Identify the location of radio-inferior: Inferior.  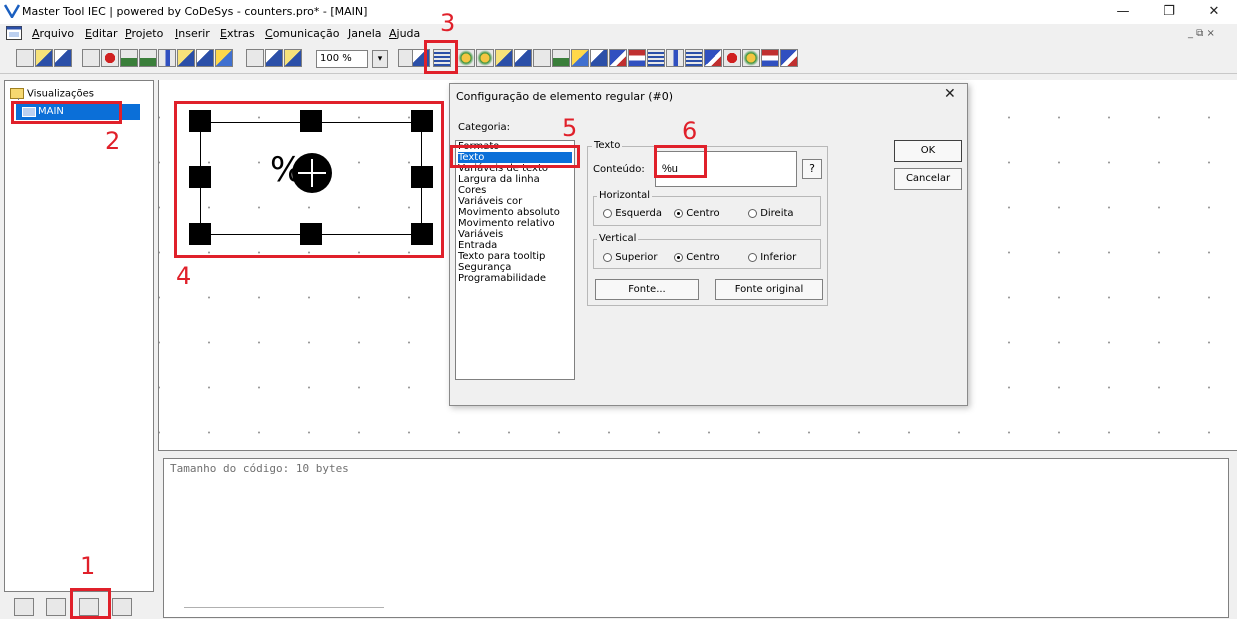
(772, 257).